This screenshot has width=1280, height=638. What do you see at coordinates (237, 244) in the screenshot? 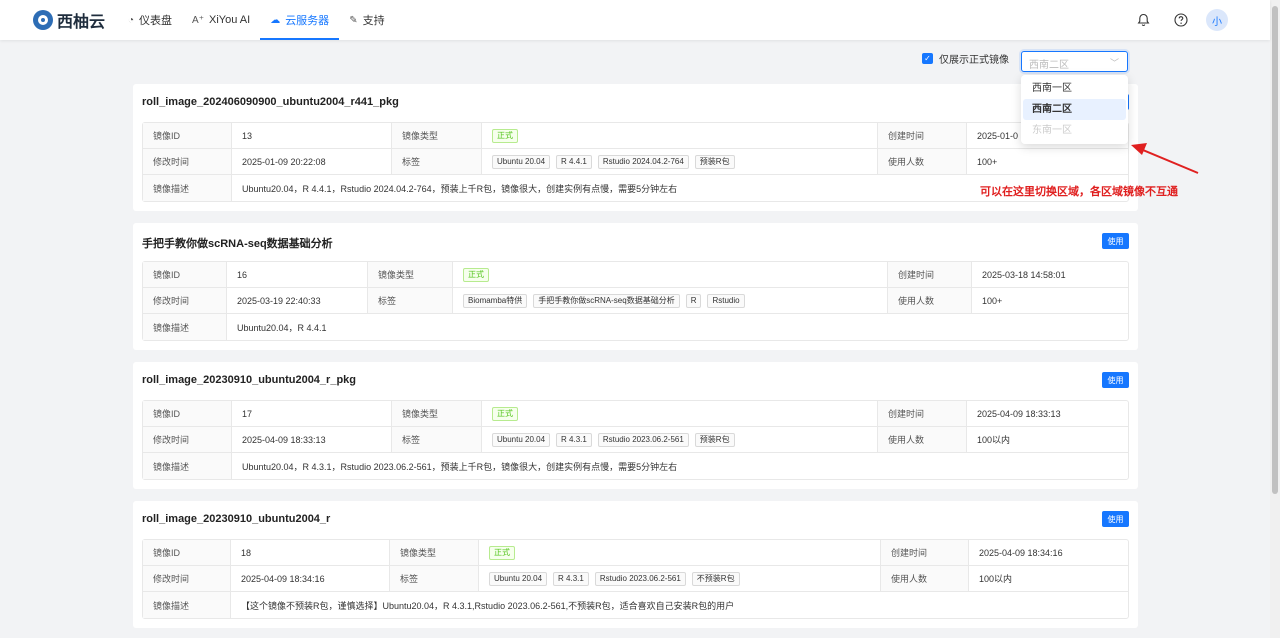
I see `image-title: 手把手教你做scRNA-seq数据基础分析` at bounding box center [237, 244].